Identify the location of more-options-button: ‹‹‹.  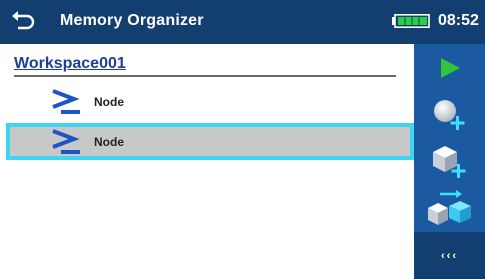
(449, 255).